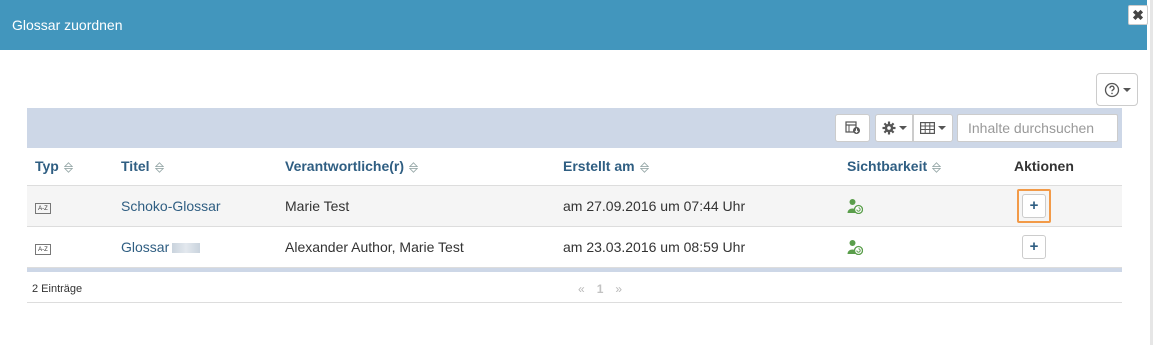 This screenshot has height=345, width=1153. I want to click on created-cell: am 27.09.2016 um 07:44 Uhr, so click(697, 206).